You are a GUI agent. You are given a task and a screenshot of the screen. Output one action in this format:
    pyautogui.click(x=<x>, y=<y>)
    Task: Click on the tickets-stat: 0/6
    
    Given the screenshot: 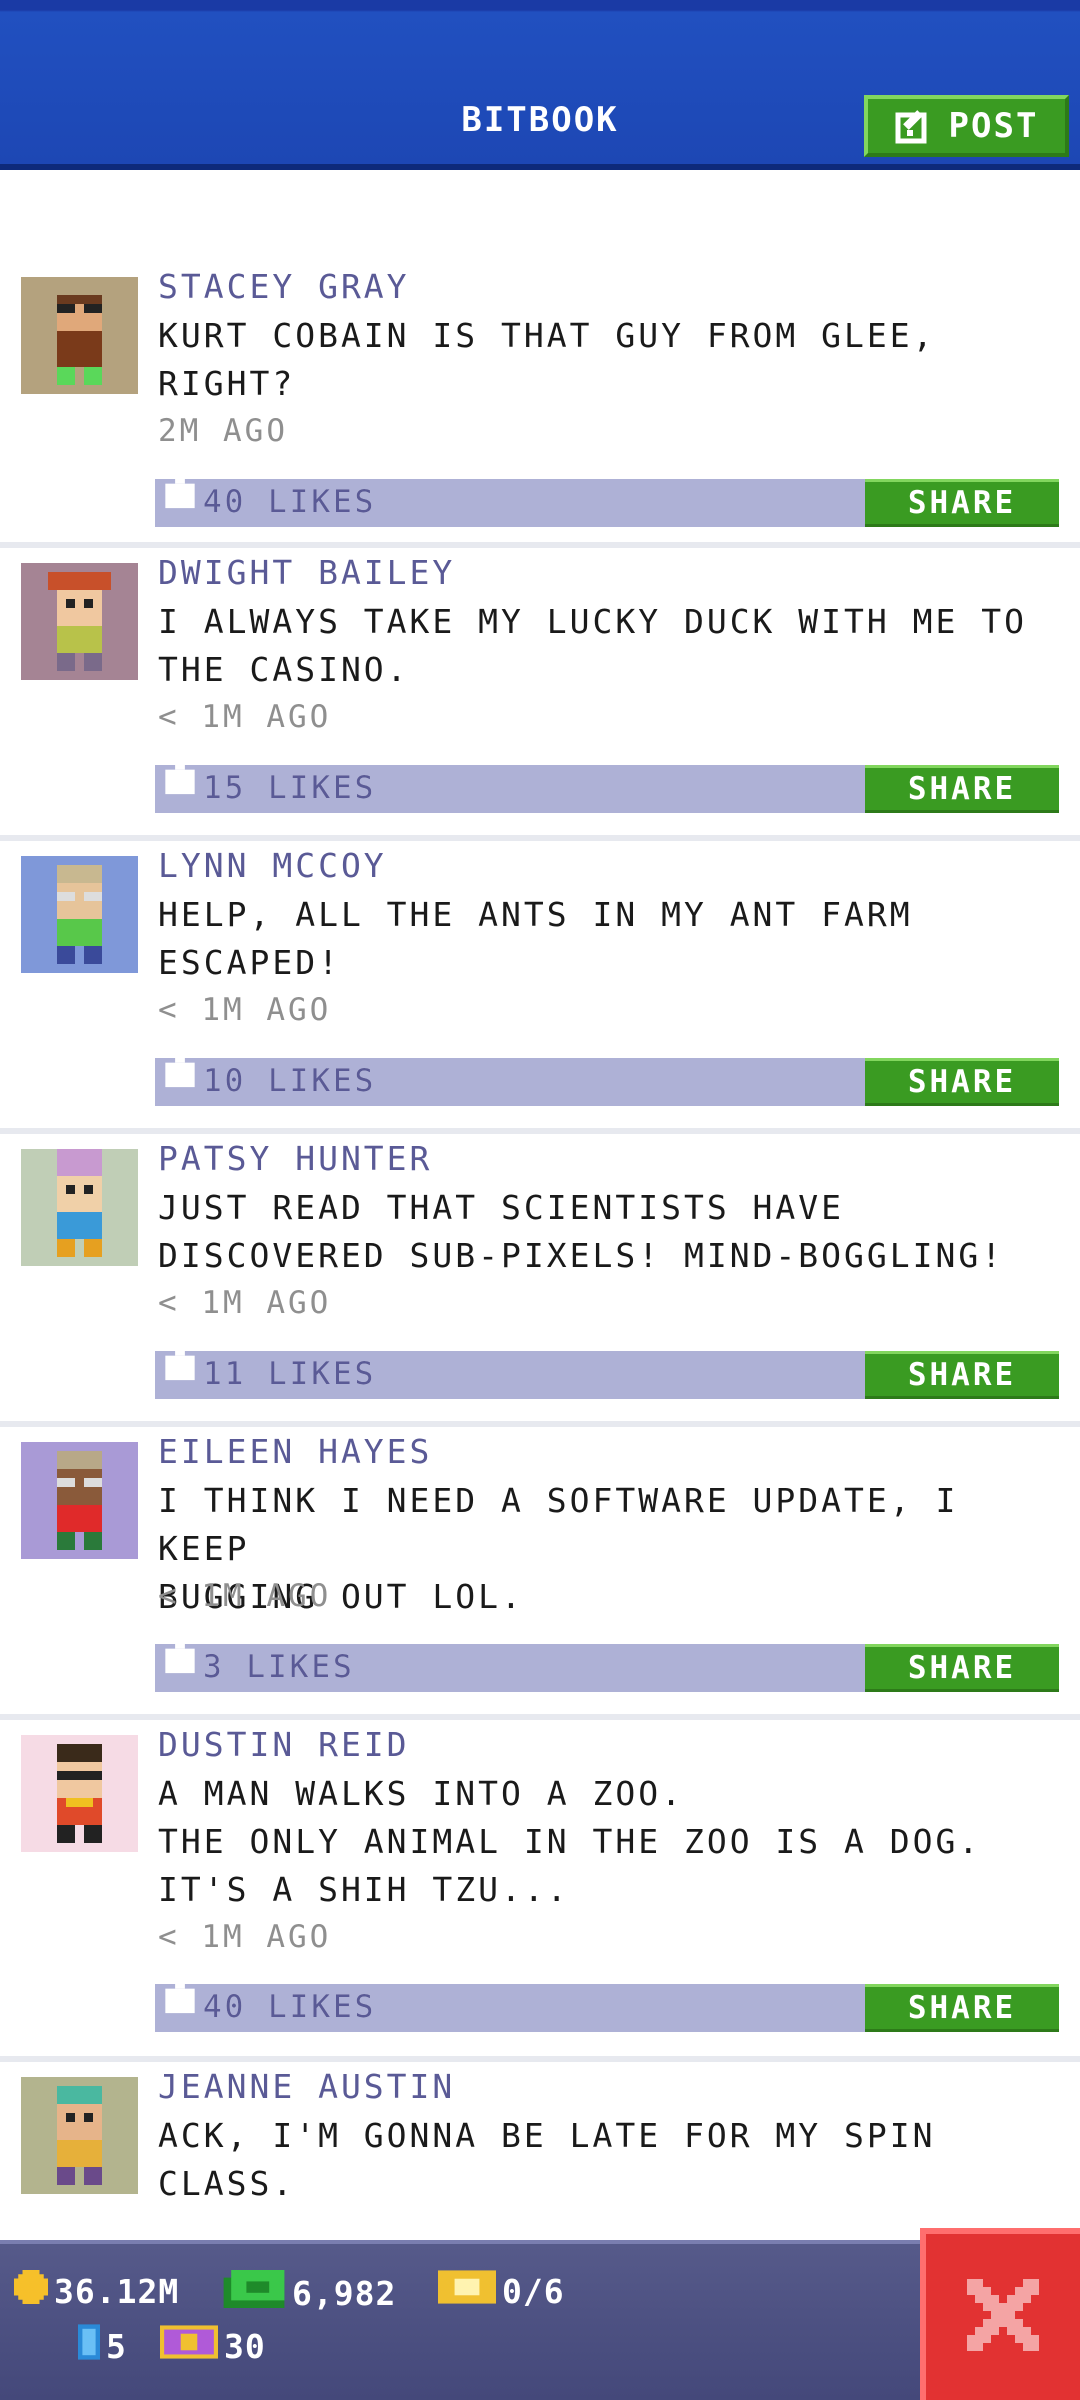 What is the action you would take?
    pyautogui.click(x=501, y=2291)
    